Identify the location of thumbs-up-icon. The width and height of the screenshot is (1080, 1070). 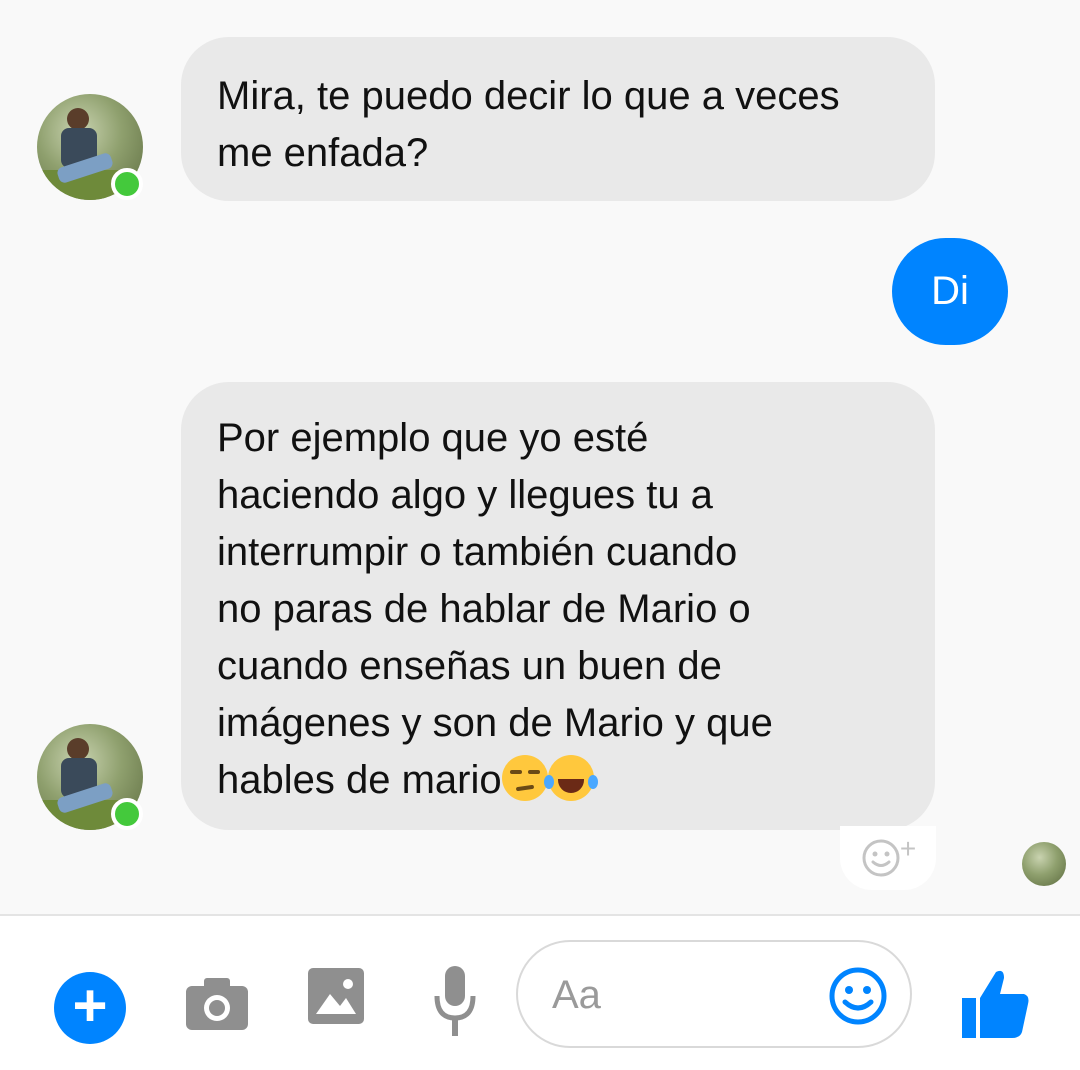
(996, 1004).